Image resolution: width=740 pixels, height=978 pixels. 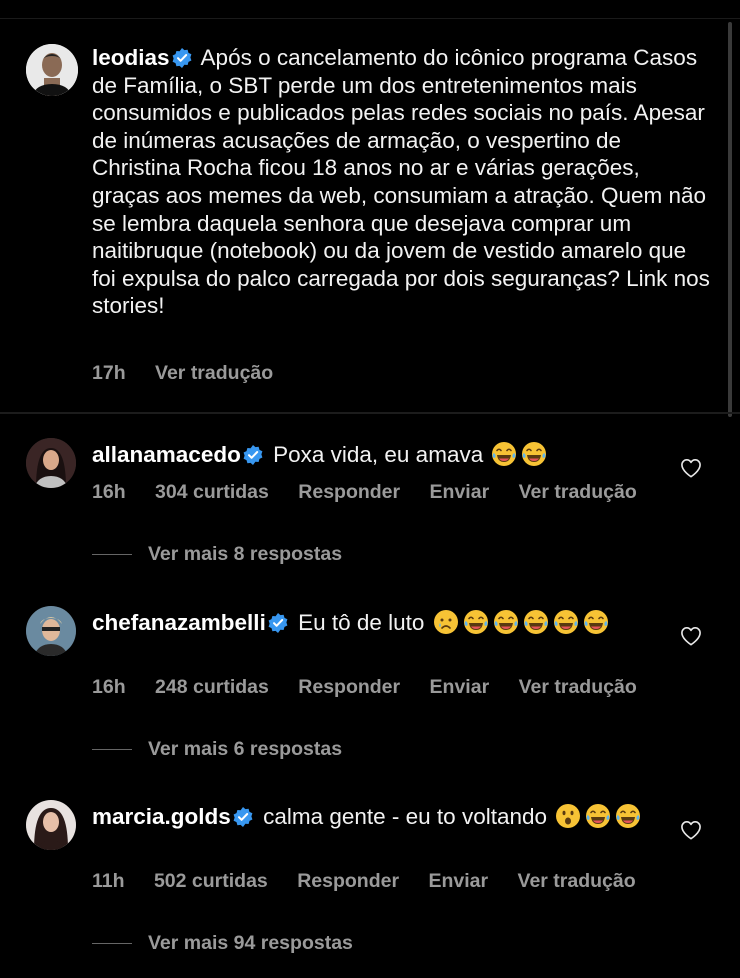 I want to click on likes-count: 304 curtidas, so click(x=212, y=492).